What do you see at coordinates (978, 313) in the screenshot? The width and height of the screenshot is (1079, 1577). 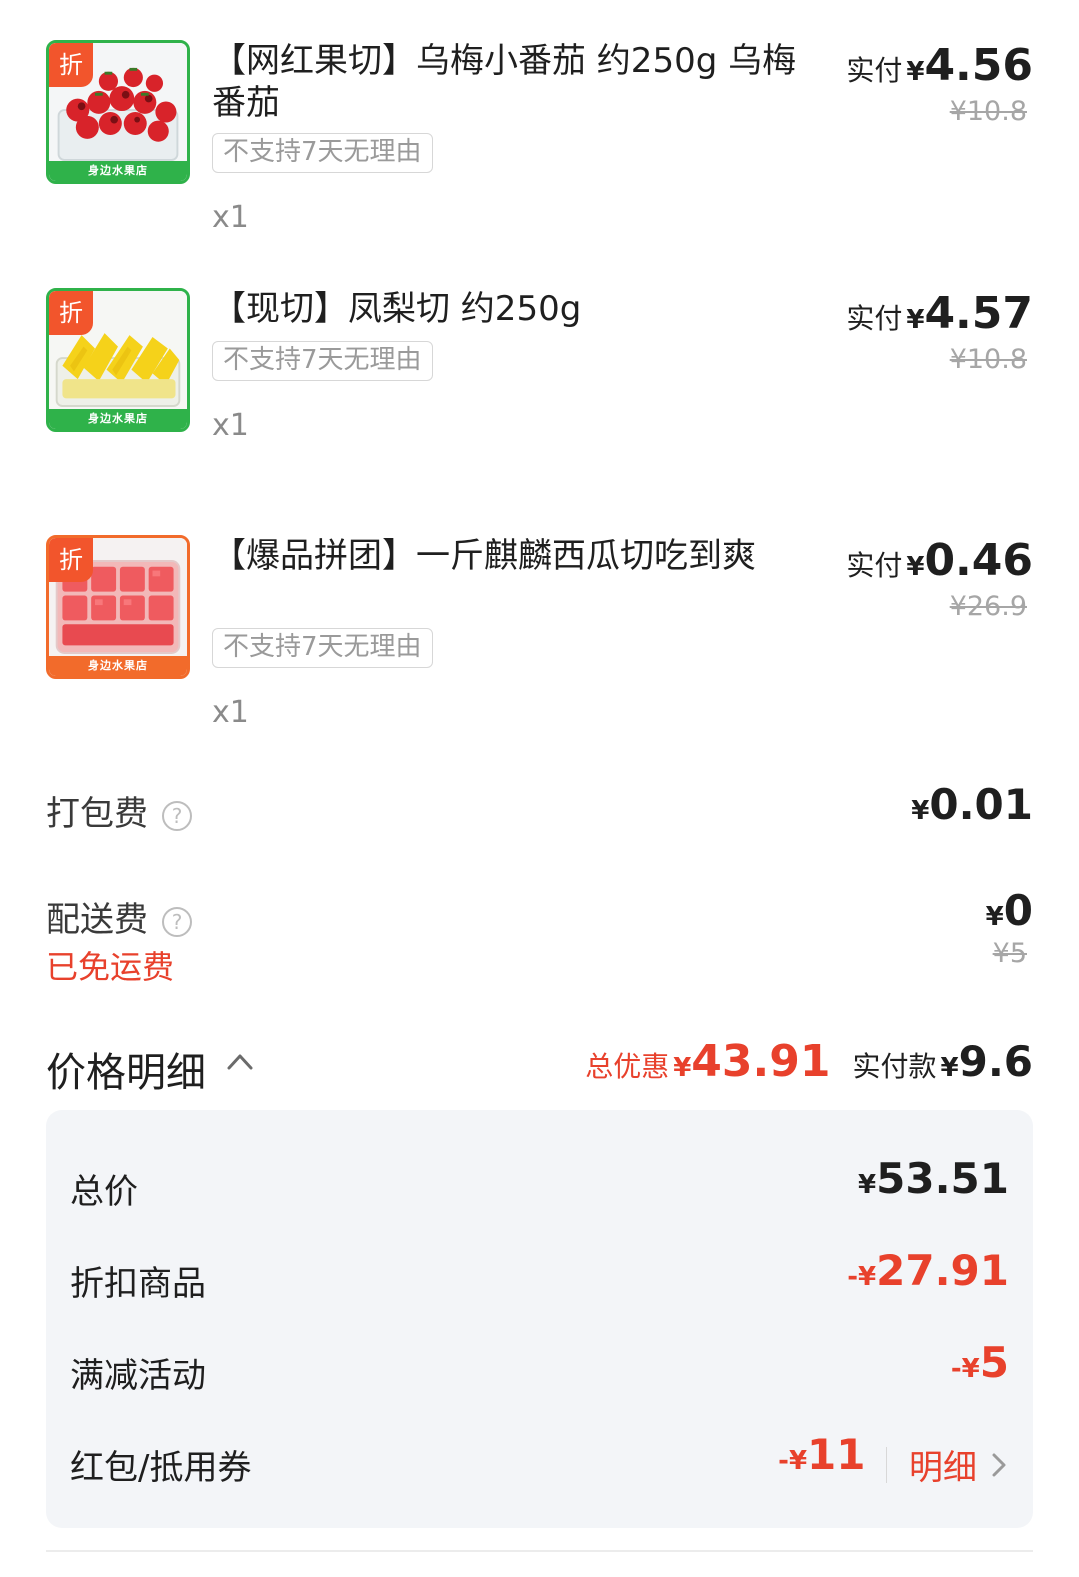 I see `paid-amount: 4.57` at bounding box center [978, 313].